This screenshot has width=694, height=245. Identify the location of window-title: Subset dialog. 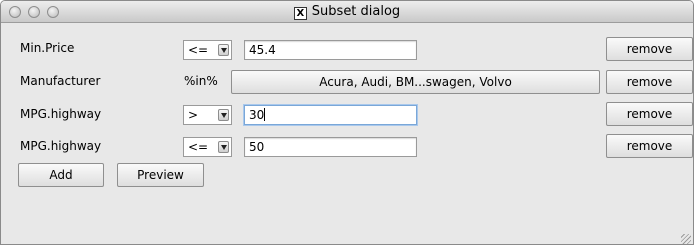
(356, 11).